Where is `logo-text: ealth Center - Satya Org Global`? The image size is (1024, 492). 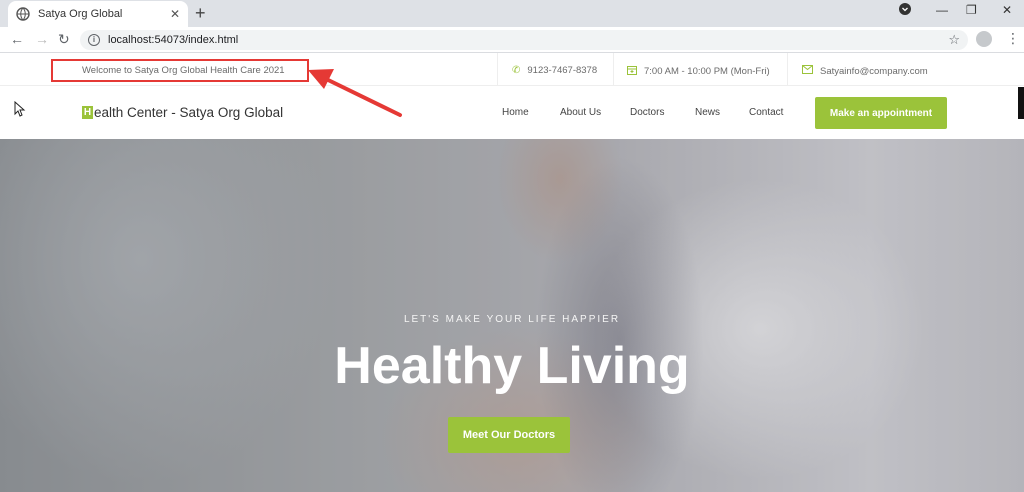
logo-text: ealth Center - Satya Org Global is located at coordinates (189, 112).